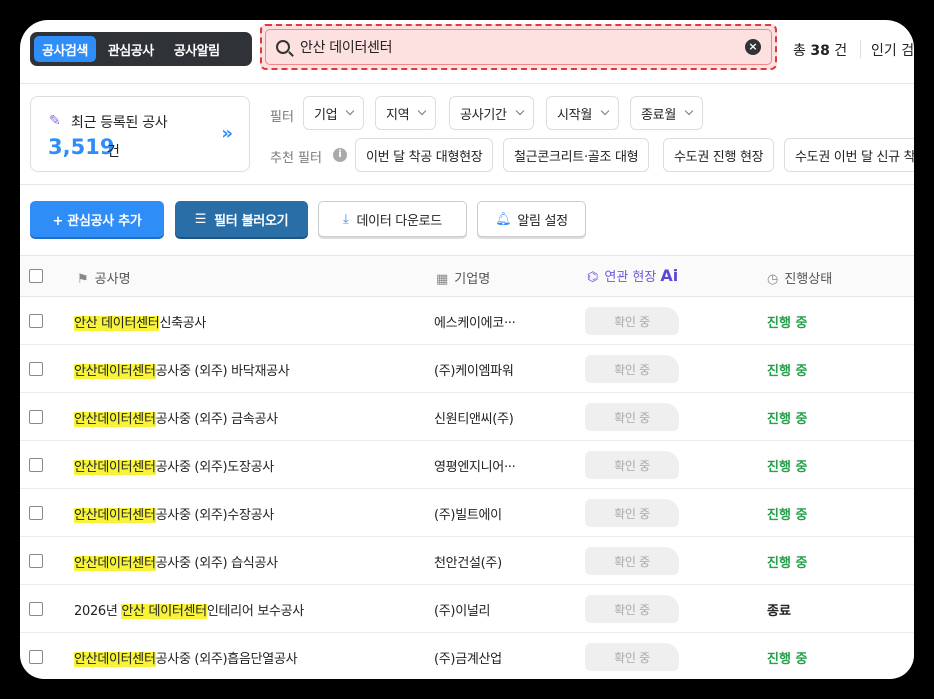 The height and width of the screenshot is (699, 934). What do you see at coordinates (282, 117) in the screenshot?
I see `filter-label: 필터` at bounding box center [282, 117].